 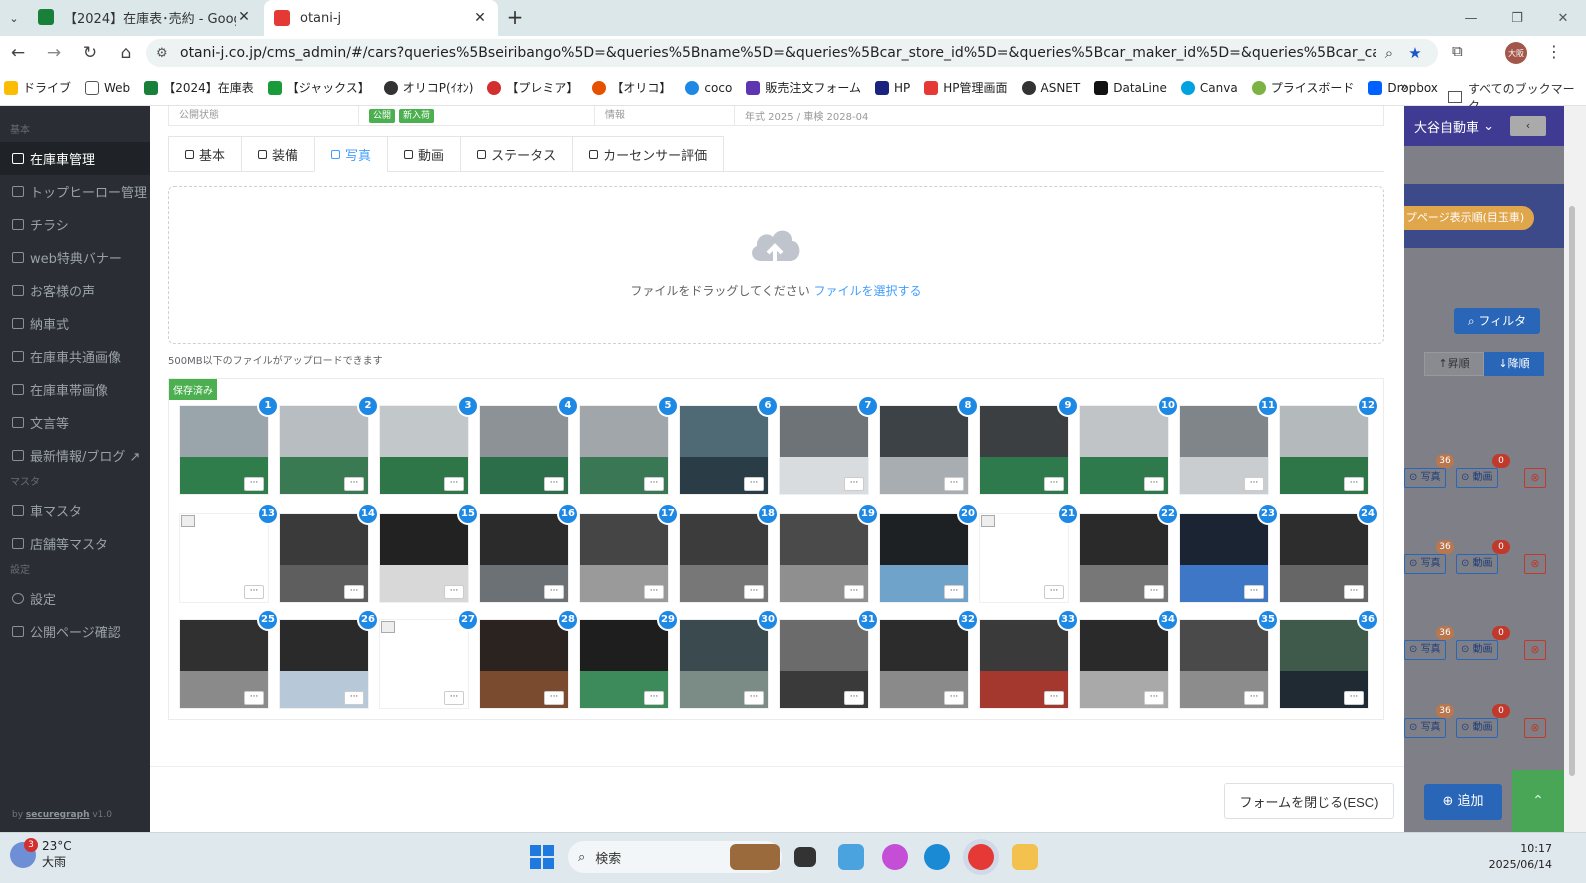 I want to click on tab-search-chevron-icon: ⌄, so click(x=14, y=18).